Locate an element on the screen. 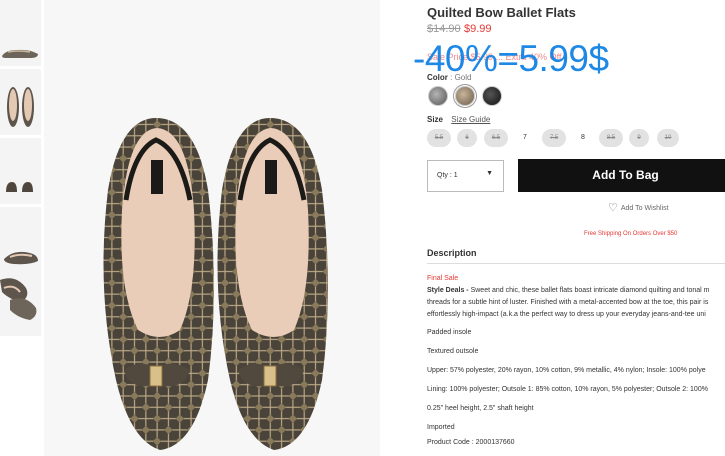 Image resolution: width=725 pixels, height=456 pixels. thumbnail-angle-view is located at coordinates (20, 240).